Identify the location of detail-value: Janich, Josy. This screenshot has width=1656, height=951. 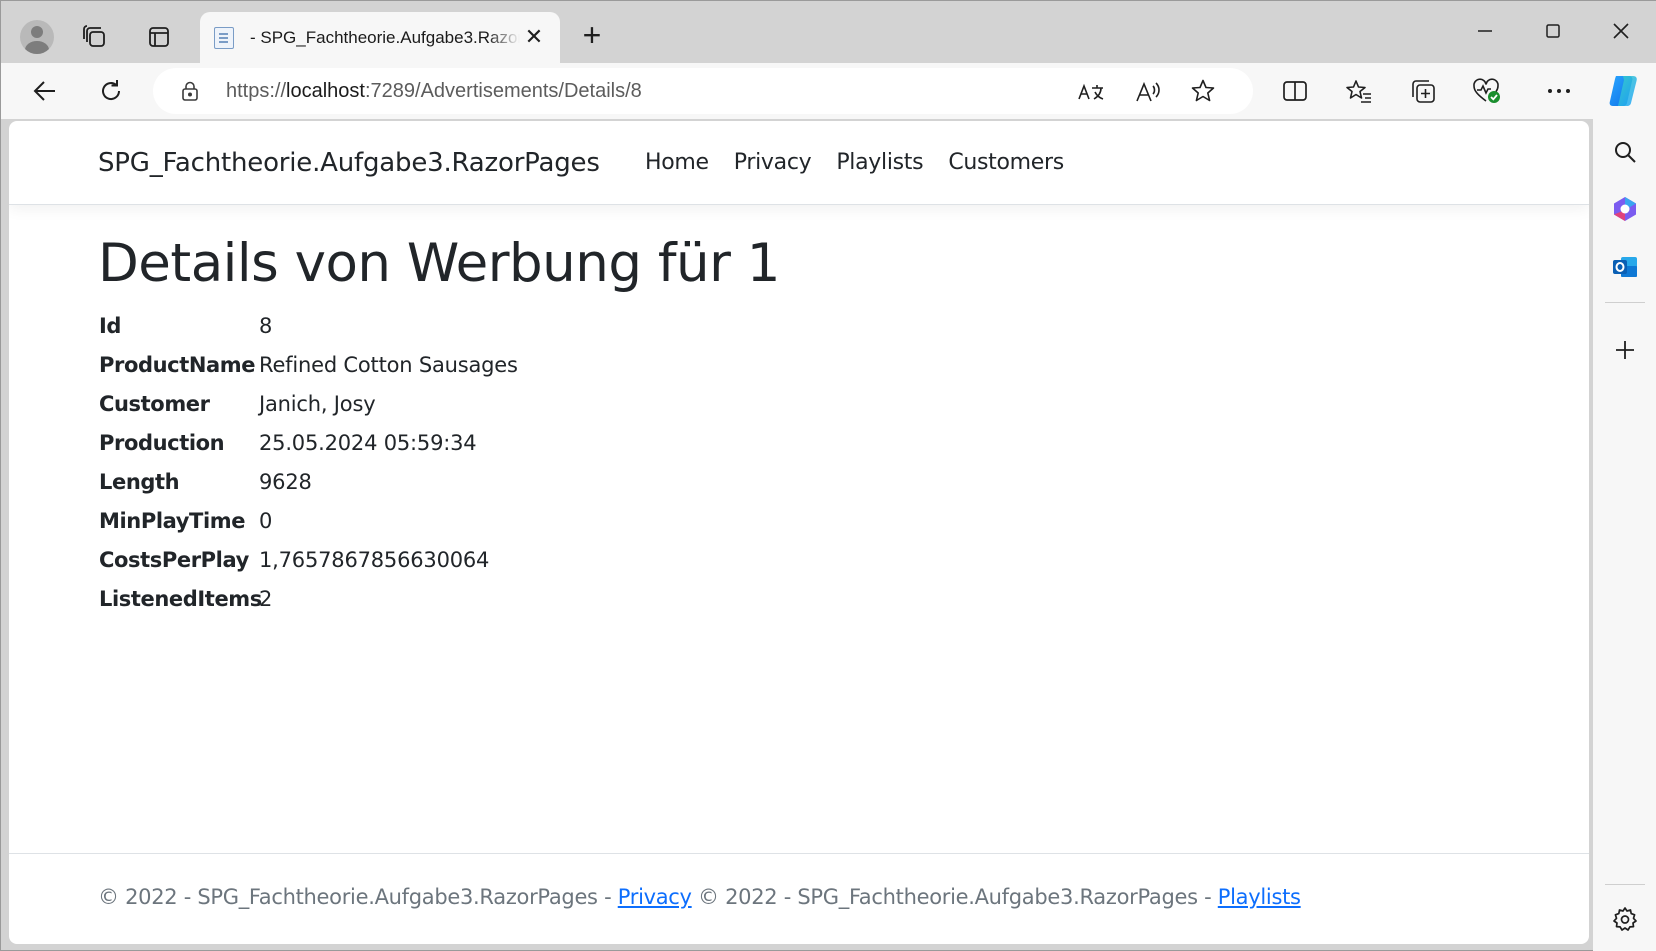
(317, 403).